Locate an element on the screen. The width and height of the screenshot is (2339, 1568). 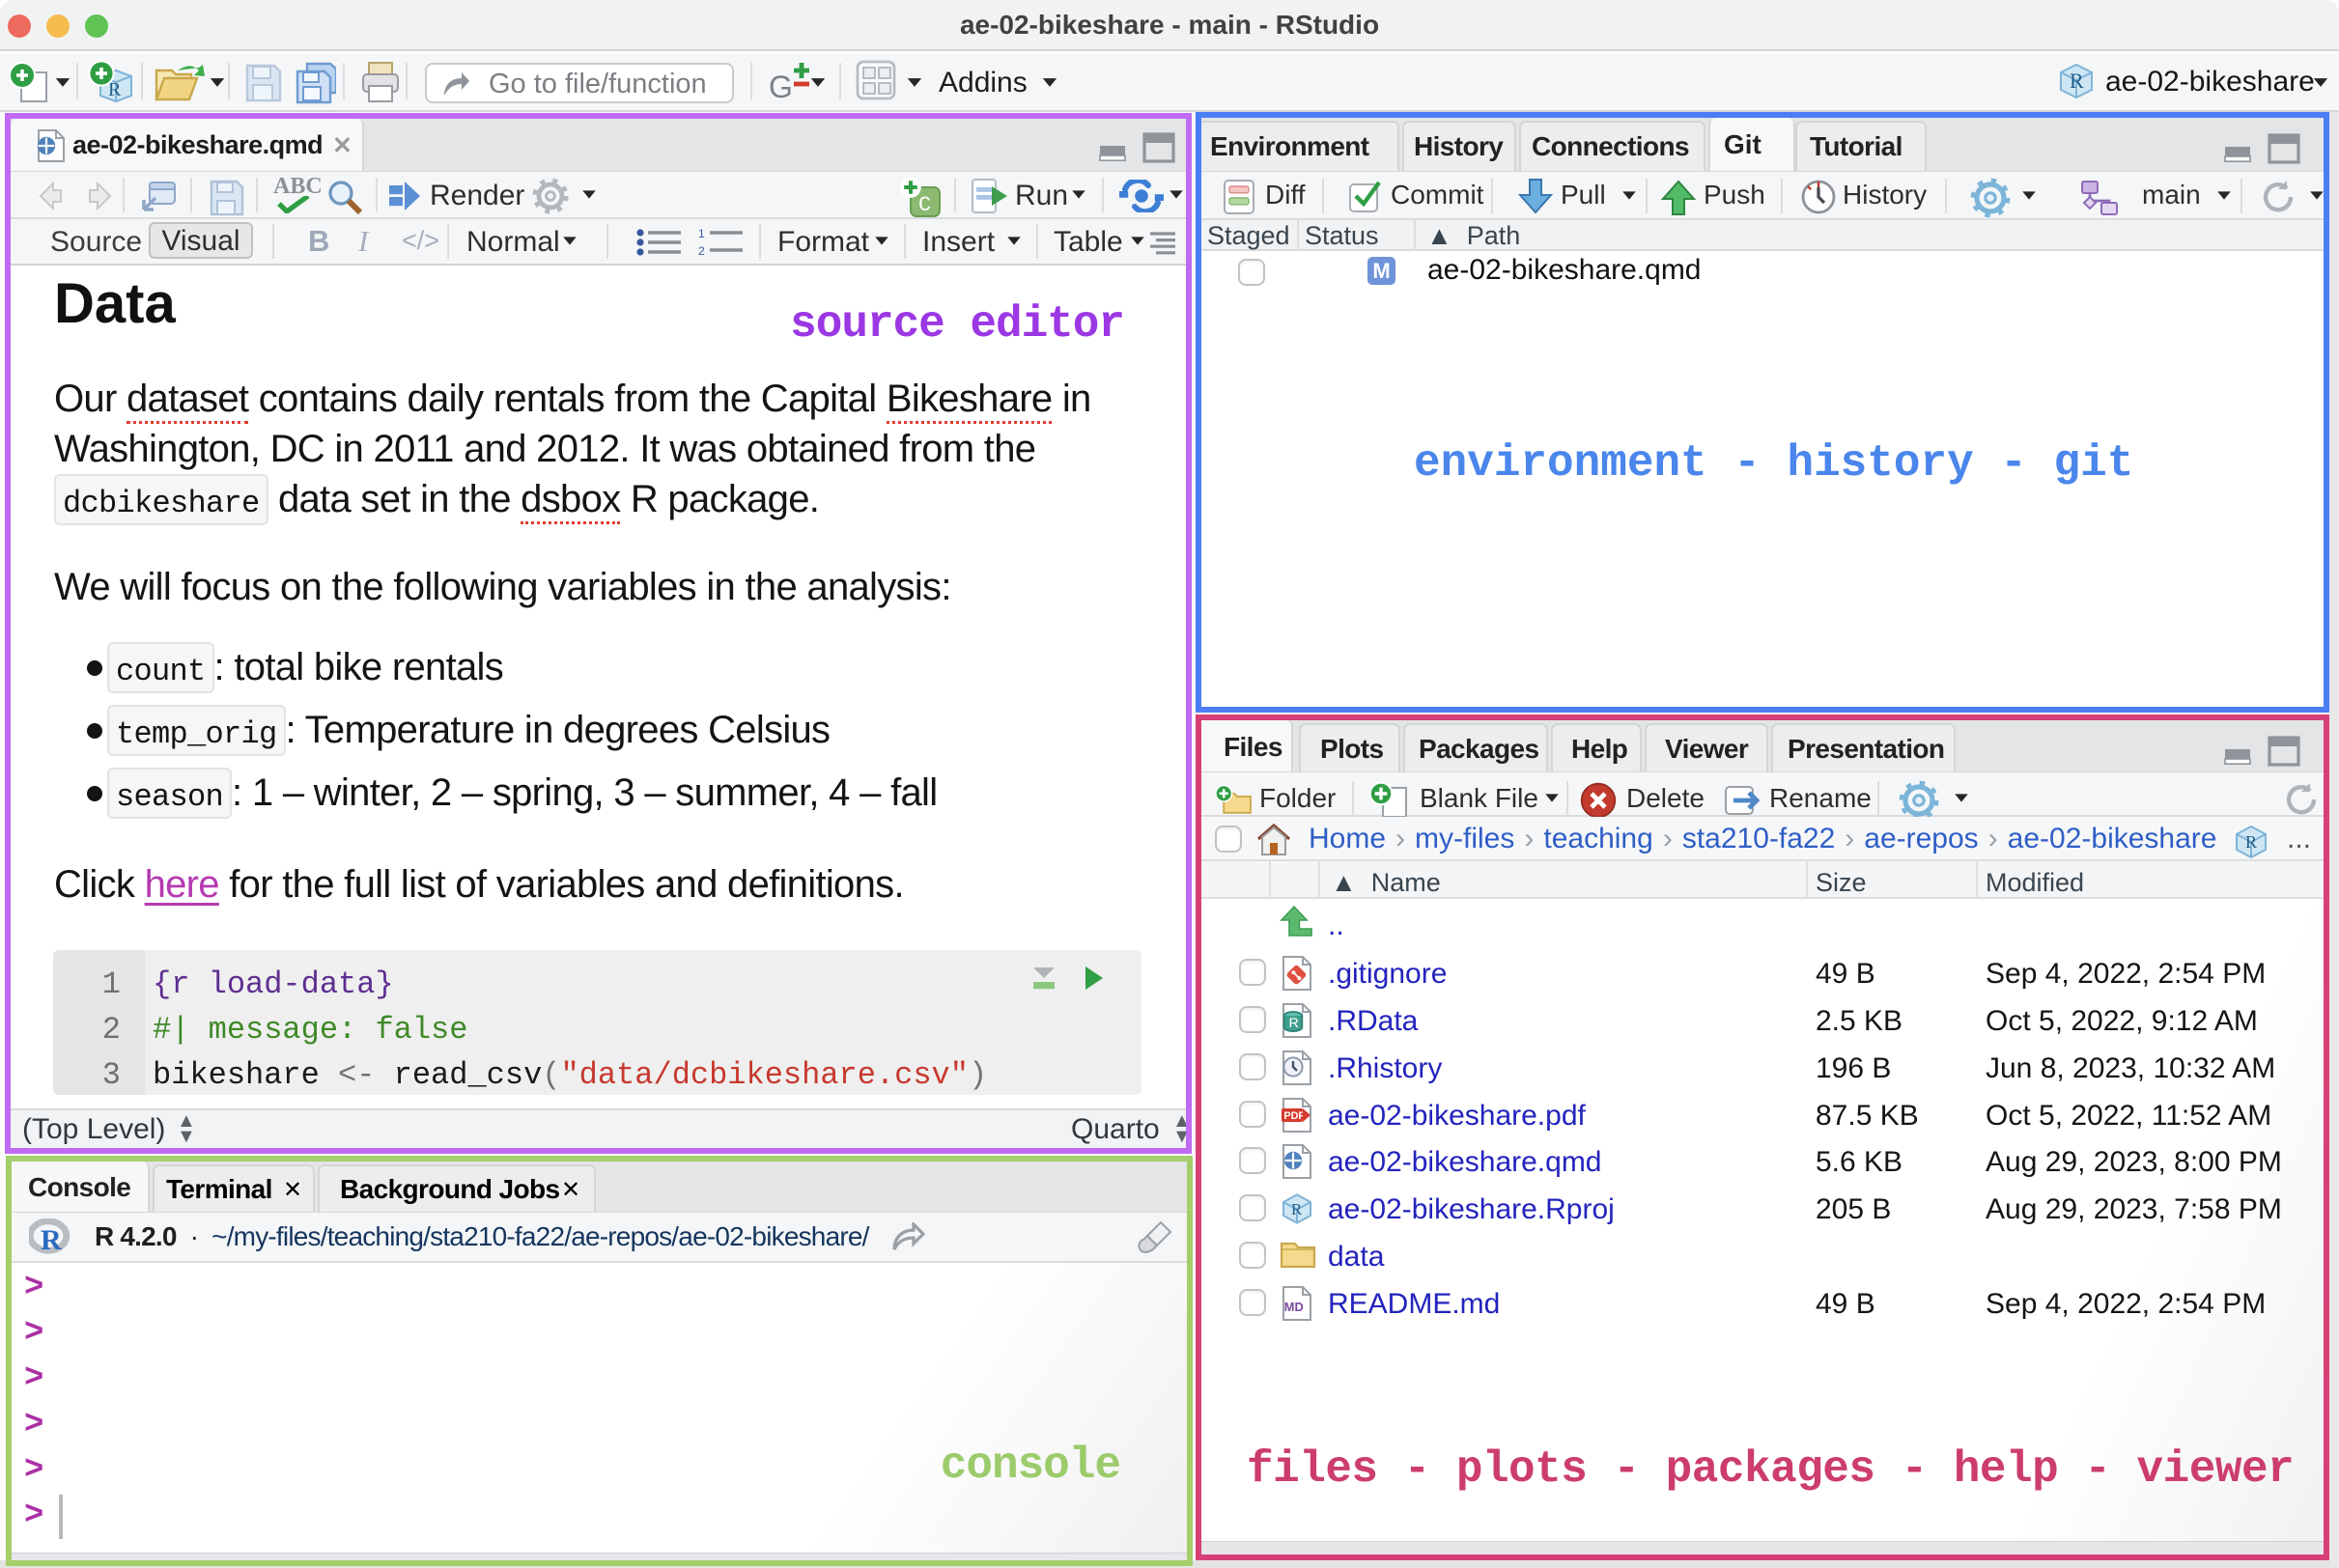
svg-text: MD is located at coordinates (1294, 1307).